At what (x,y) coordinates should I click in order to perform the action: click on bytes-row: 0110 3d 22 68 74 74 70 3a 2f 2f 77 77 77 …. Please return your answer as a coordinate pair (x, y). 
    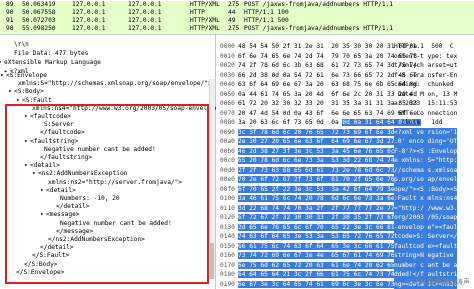
    Looking at the image, I should click on (345, 208).